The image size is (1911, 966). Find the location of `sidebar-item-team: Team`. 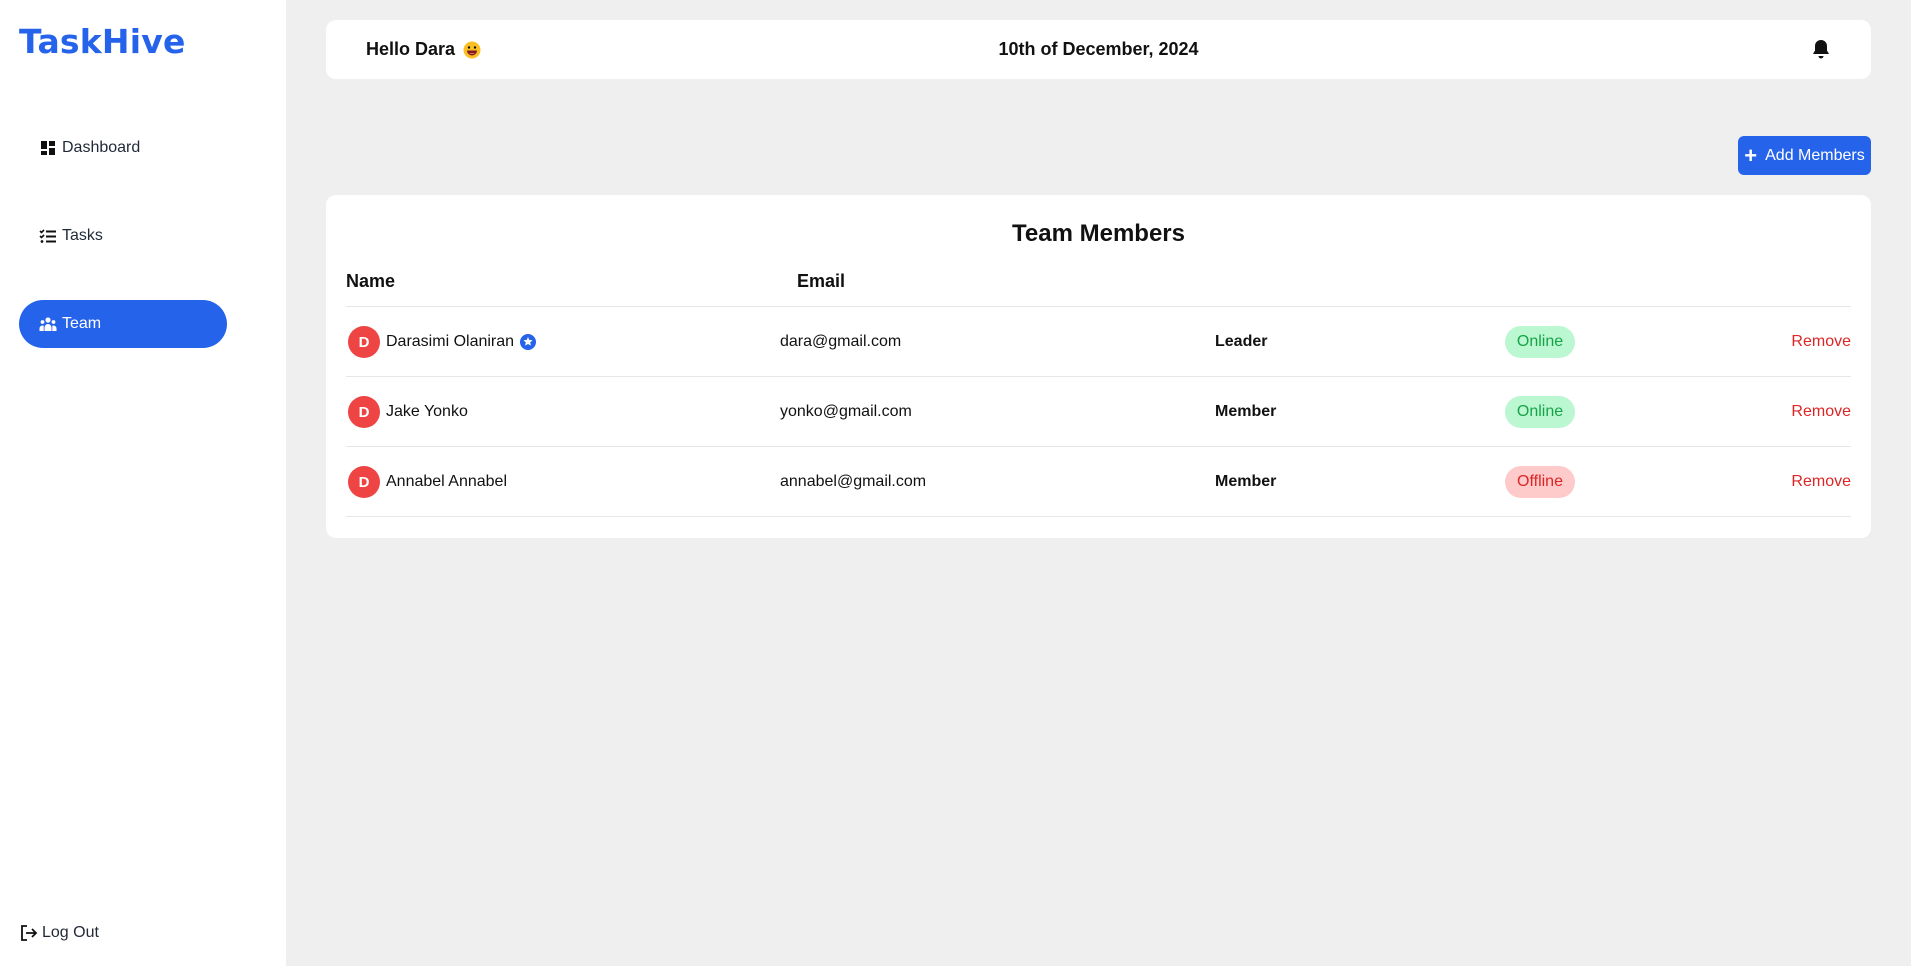

sidebar-item-team: Team is located at coordinates (123, 324).